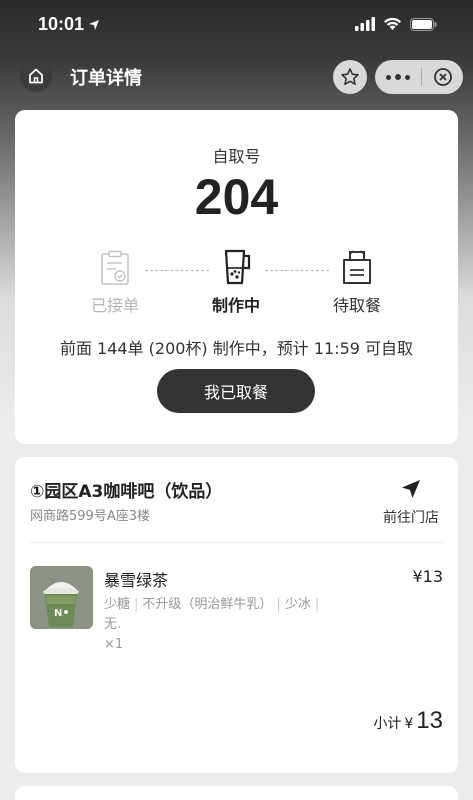 The image size is (473, 800). I want to click on battery-icon, so click(423, 24).